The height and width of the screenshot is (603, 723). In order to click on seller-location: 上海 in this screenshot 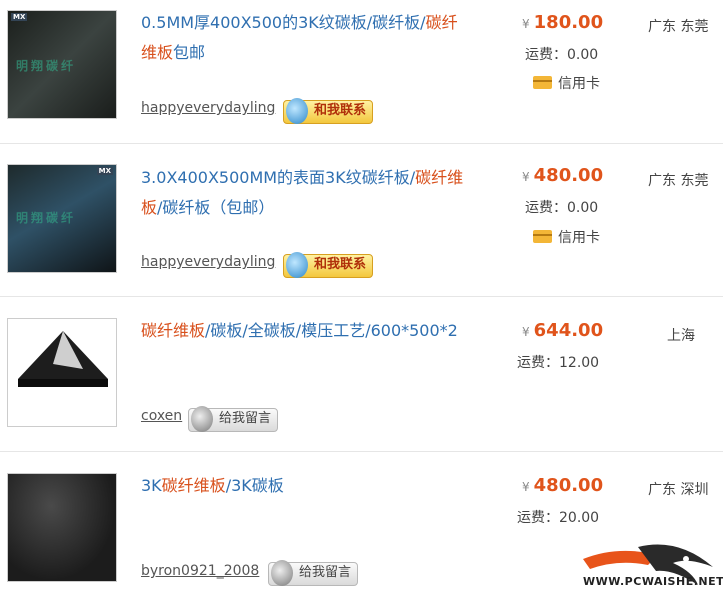, I will do `click(681, 336)`.